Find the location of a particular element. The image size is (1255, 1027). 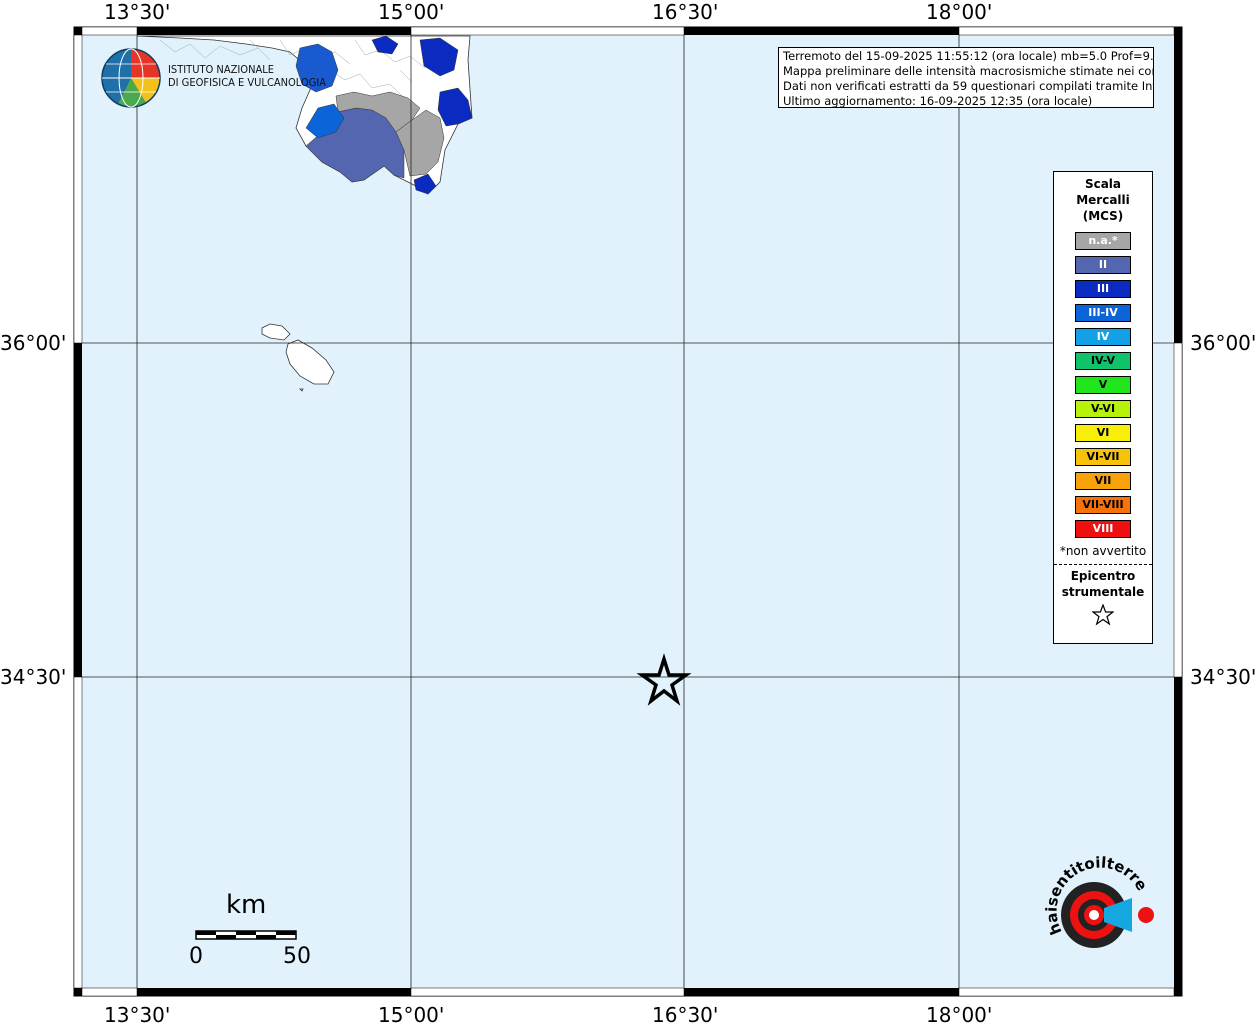

legend-item-9: VI-VII is located at coordinates (1103, 457).